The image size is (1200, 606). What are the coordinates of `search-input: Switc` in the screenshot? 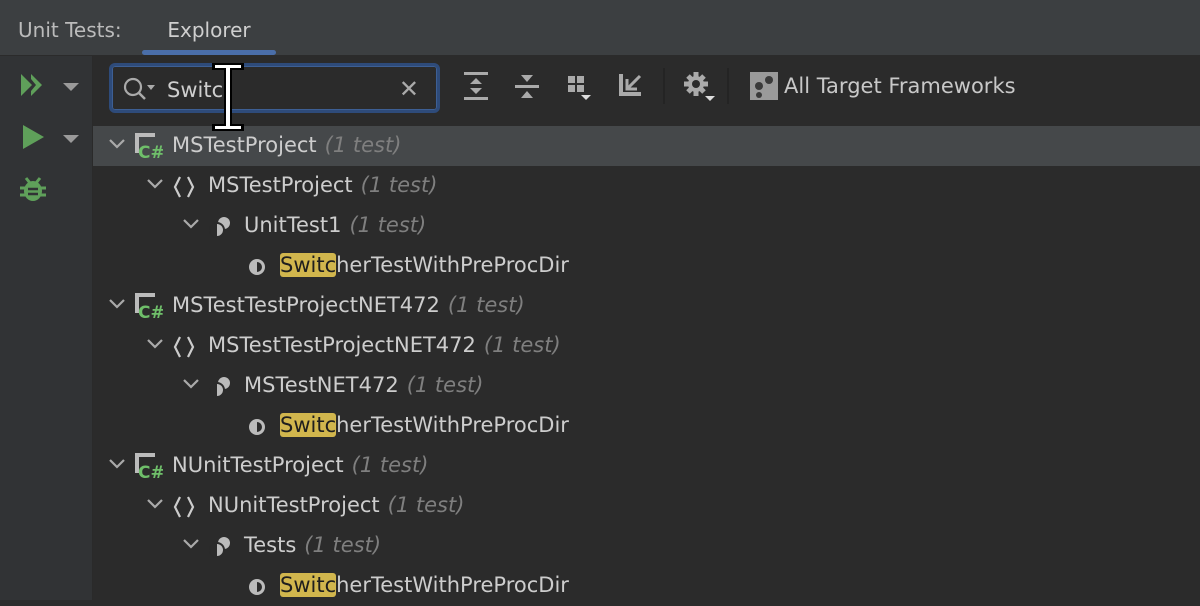 It's located at (195, 90).